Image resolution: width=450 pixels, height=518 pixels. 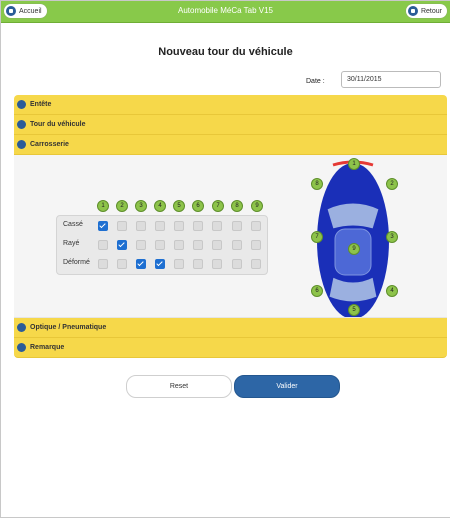 I want to click on app-title: Automobile MéCa Tab V15, so click(x=225, y=10).